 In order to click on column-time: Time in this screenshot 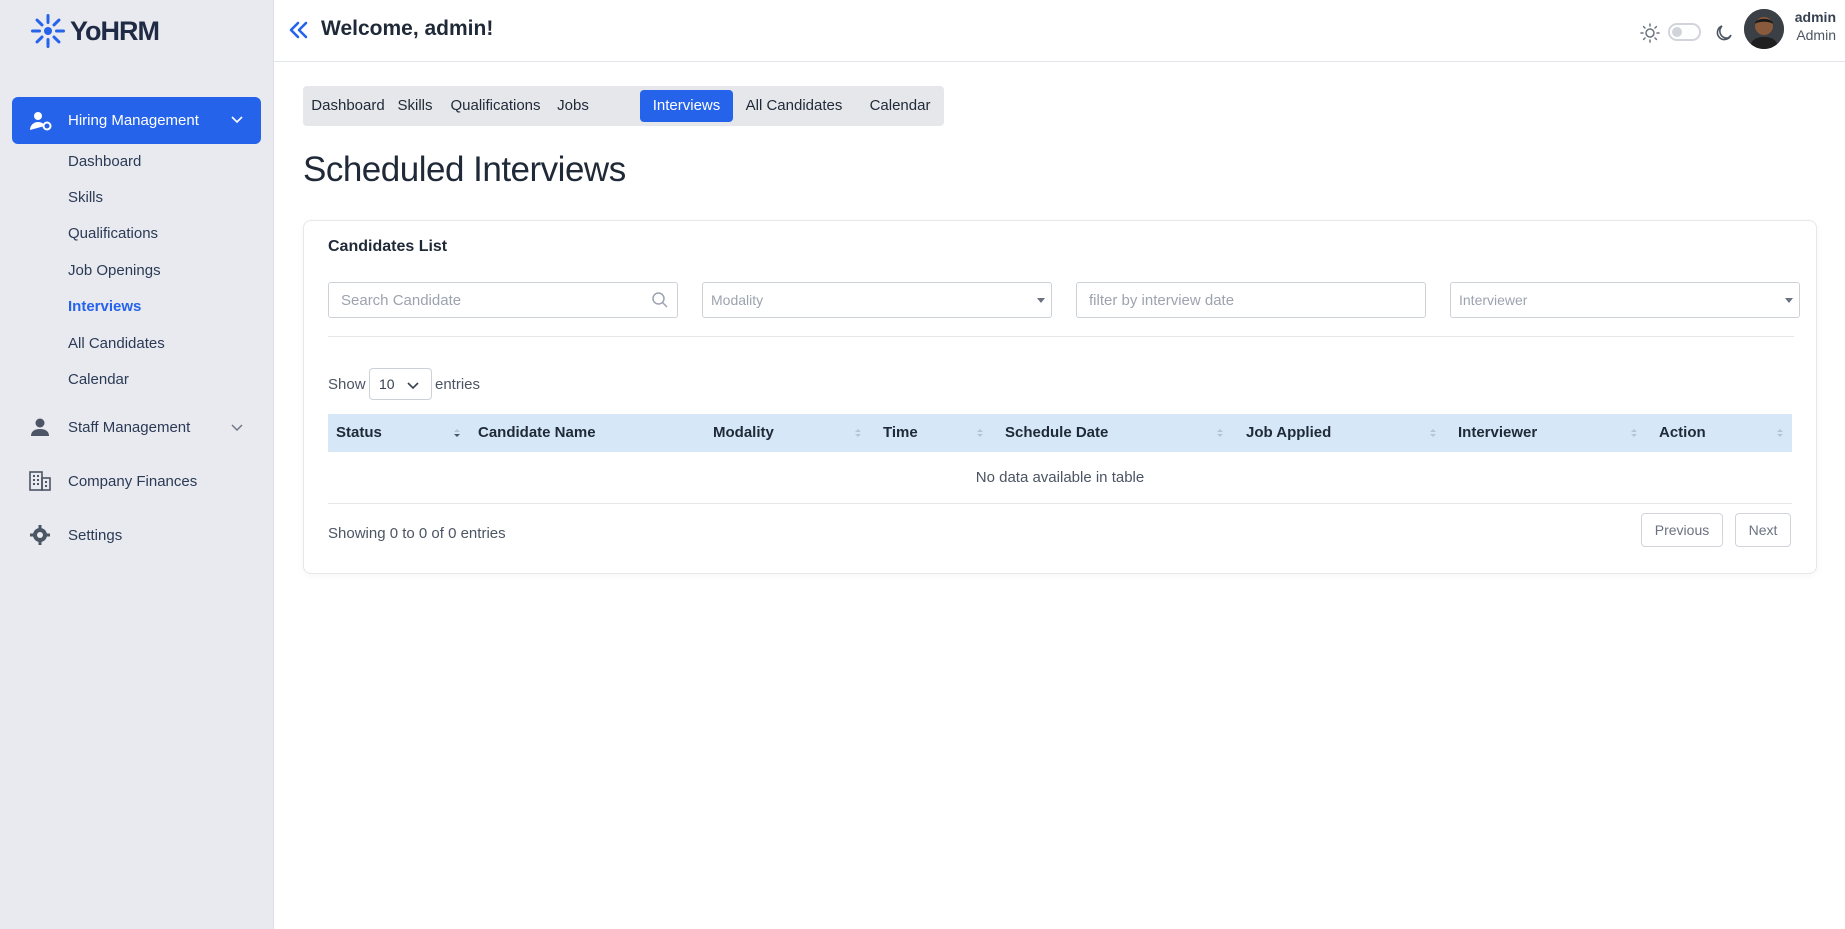, I will do `click(900, 433)`.